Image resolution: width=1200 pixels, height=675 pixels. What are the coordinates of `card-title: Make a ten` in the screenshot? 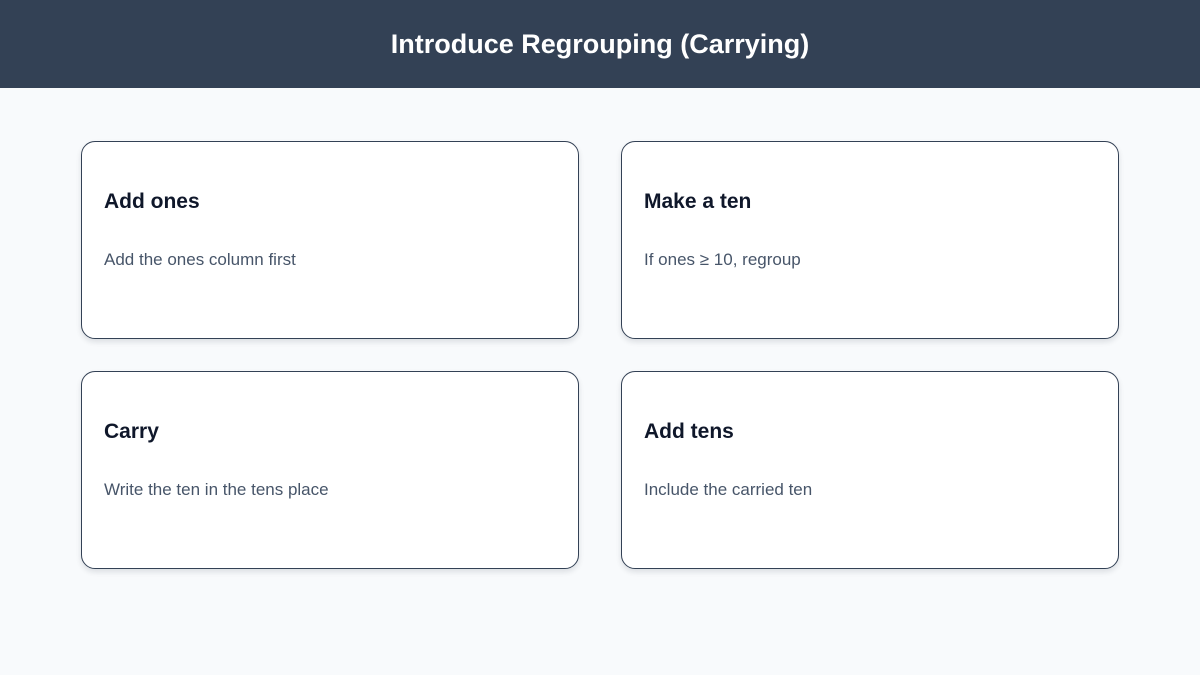 It's located at (698, 201).